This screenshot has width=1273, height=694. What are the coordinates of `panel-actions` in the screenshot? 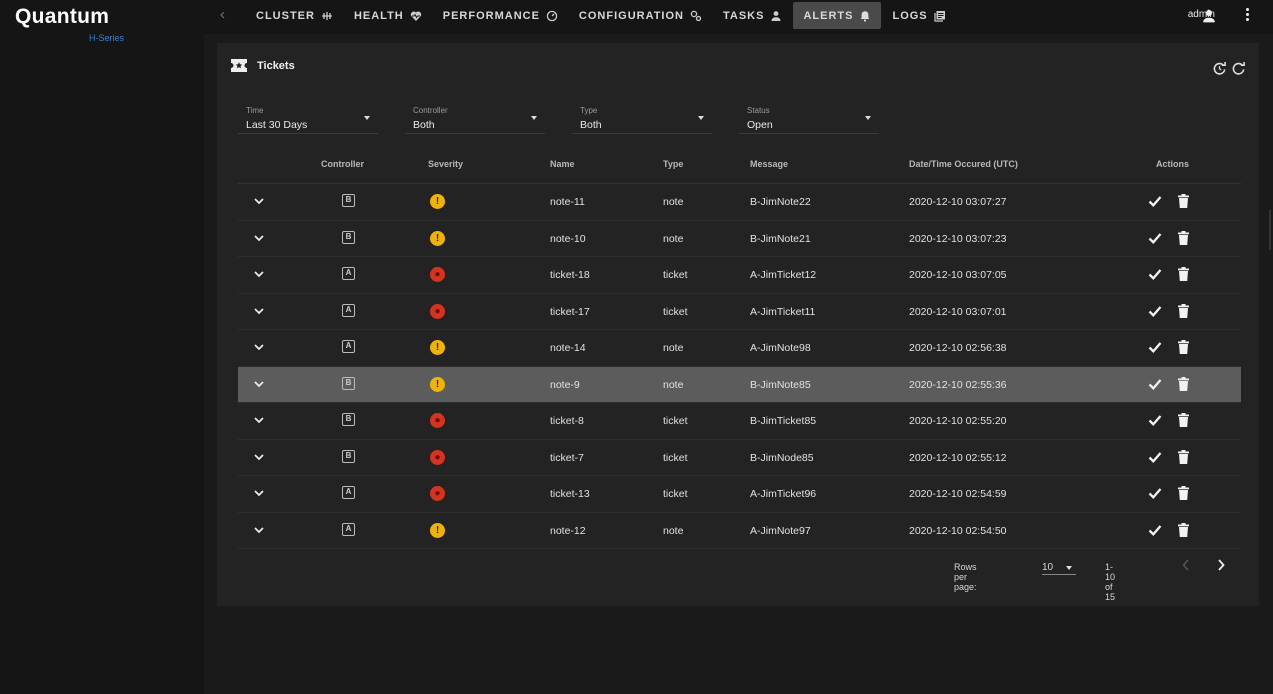 It's located at (1229, 68).